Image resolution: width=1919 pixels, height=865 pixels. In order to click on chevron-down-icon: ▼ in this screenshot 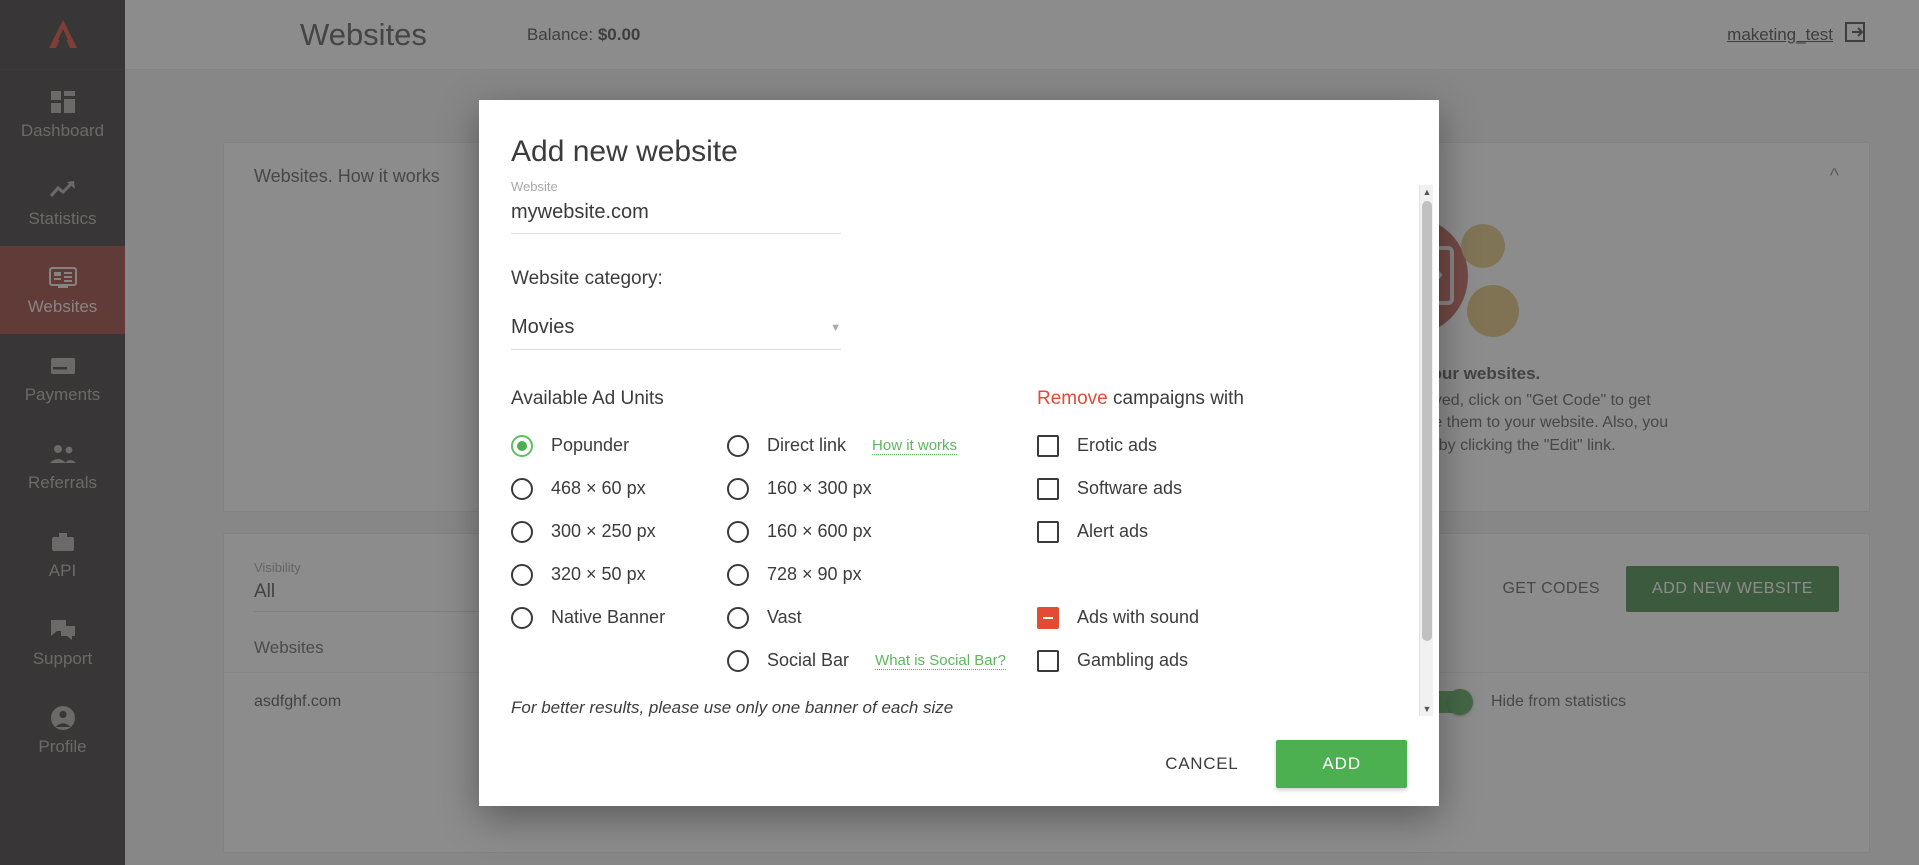, I will do `click(835, 327)`.